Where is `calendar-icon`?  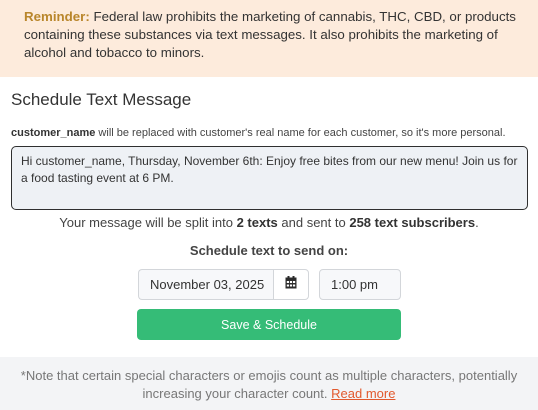
calendar-icon is located at coordinates (291, 284).